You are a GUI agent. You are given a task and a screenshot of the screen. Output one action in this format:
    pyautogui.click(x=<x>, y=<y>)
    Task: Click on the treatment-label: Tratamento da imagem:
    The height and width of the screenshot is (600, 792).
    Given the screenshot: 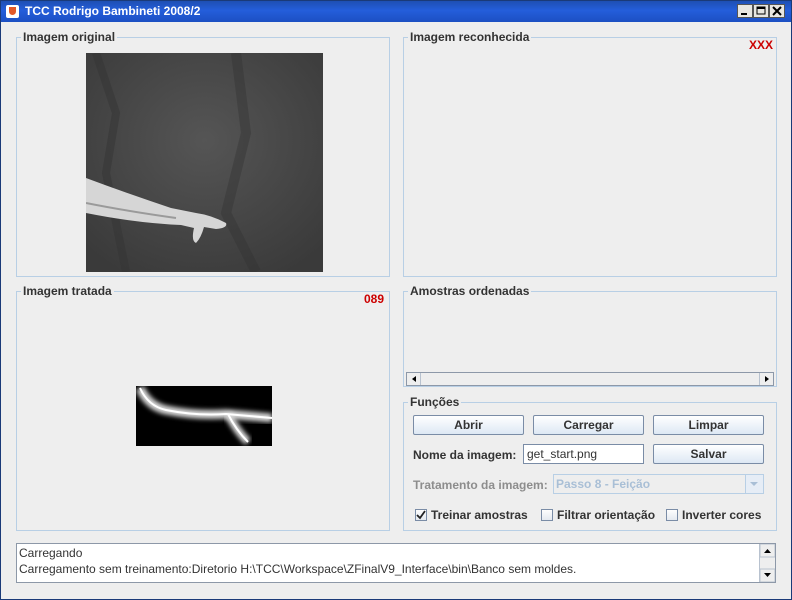 What is the action you would take?
    pyautogui.click(x=480, y=485)
    